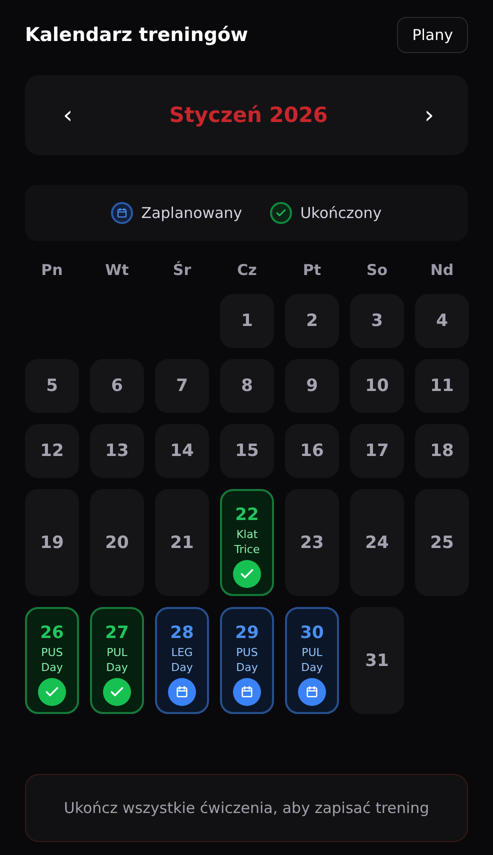 This screenshot has height=855, width=493. I want to click on day-number: 31, so click(377, 660).